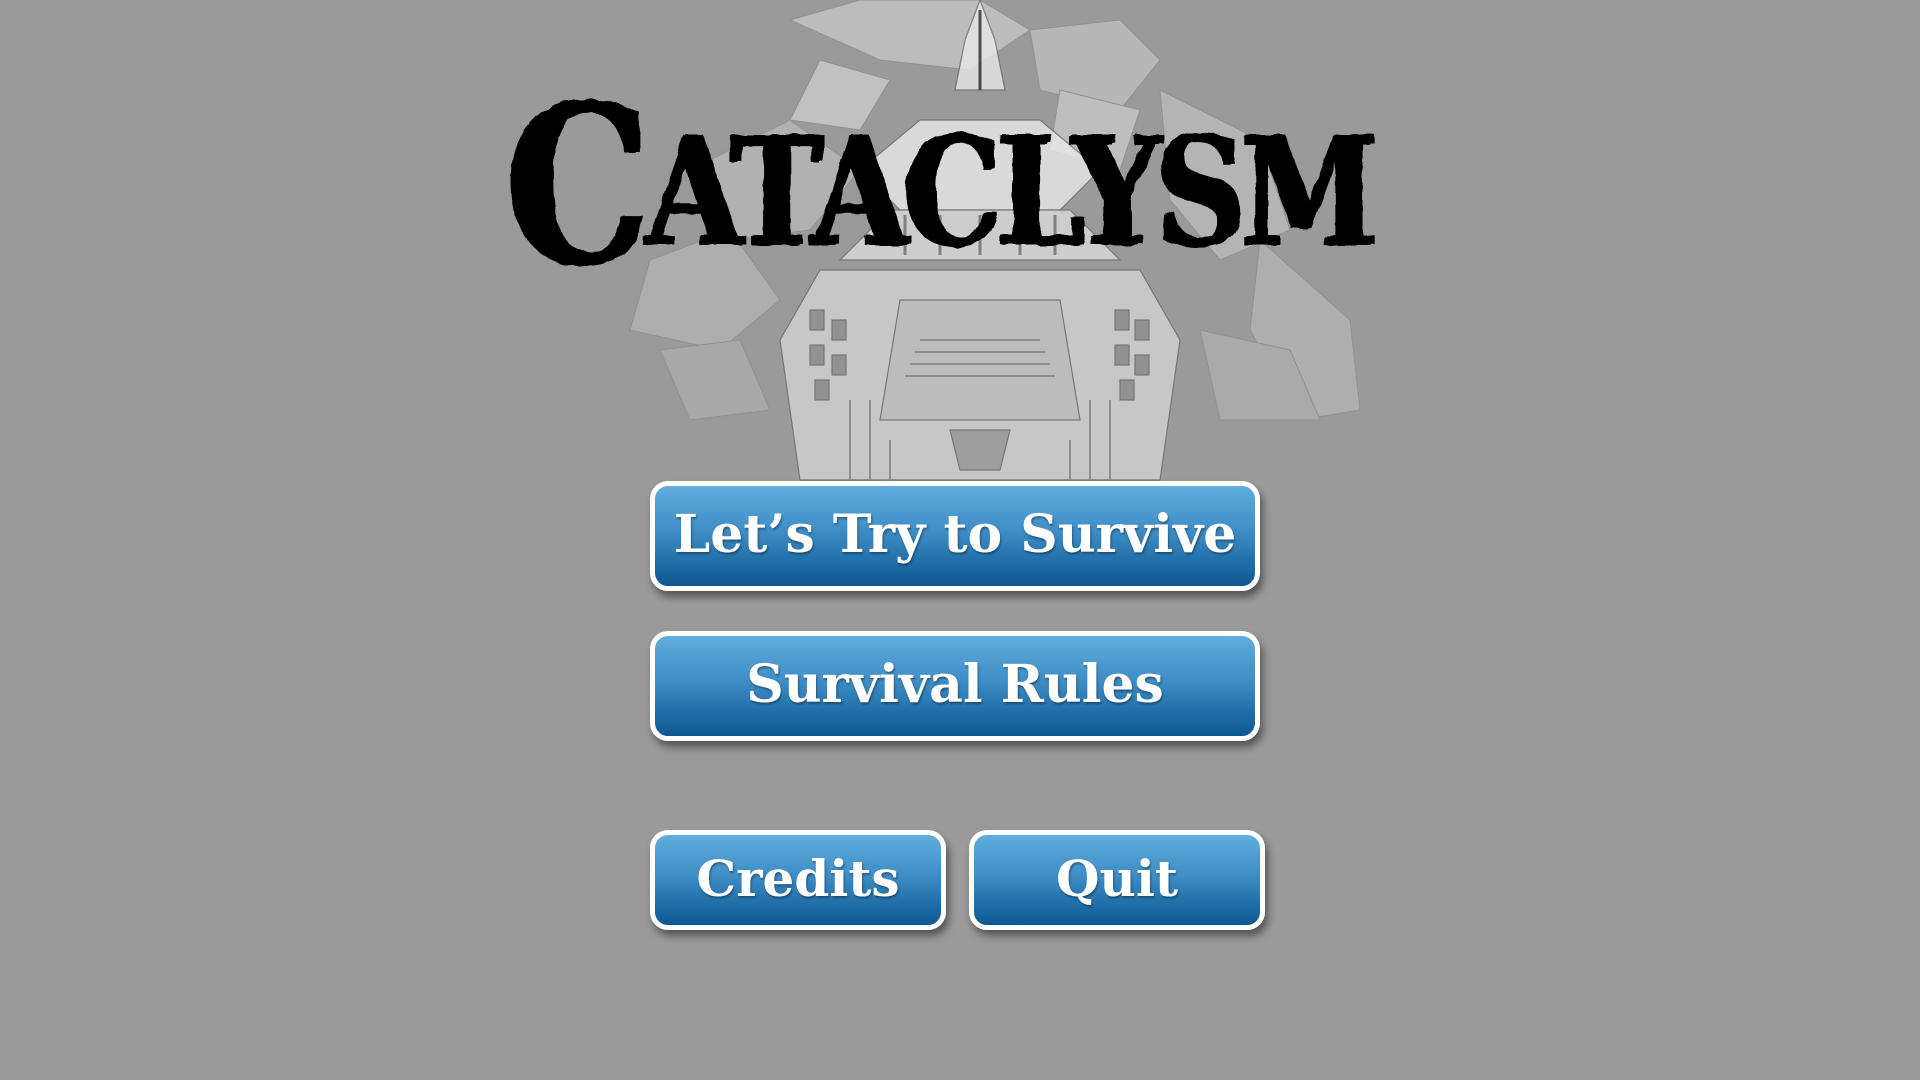 The height and width of the screenshot is (1080, 1920). I want to click on quit-button-label: Quit, so click(1117, 878).